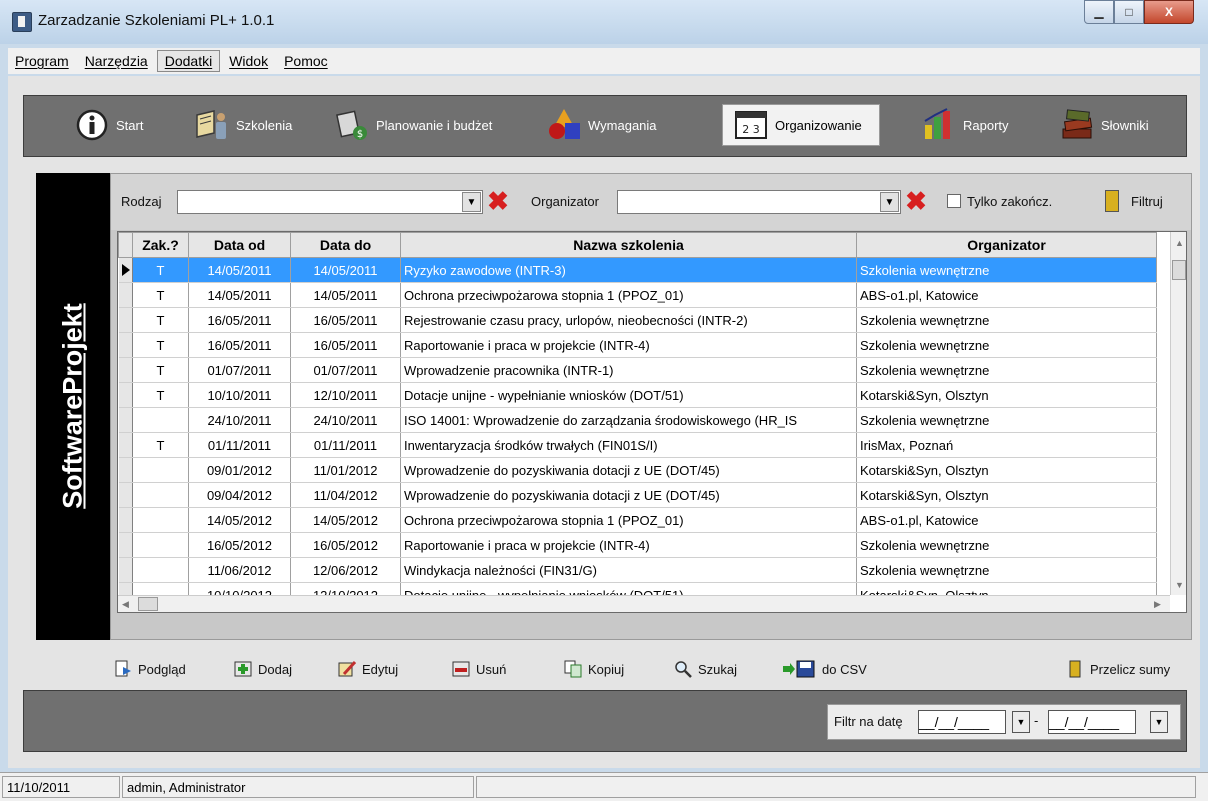 This screenshot has width=1208, height=801. I want to click on cell-data-do: 11/04/2012, so click(345, 495).